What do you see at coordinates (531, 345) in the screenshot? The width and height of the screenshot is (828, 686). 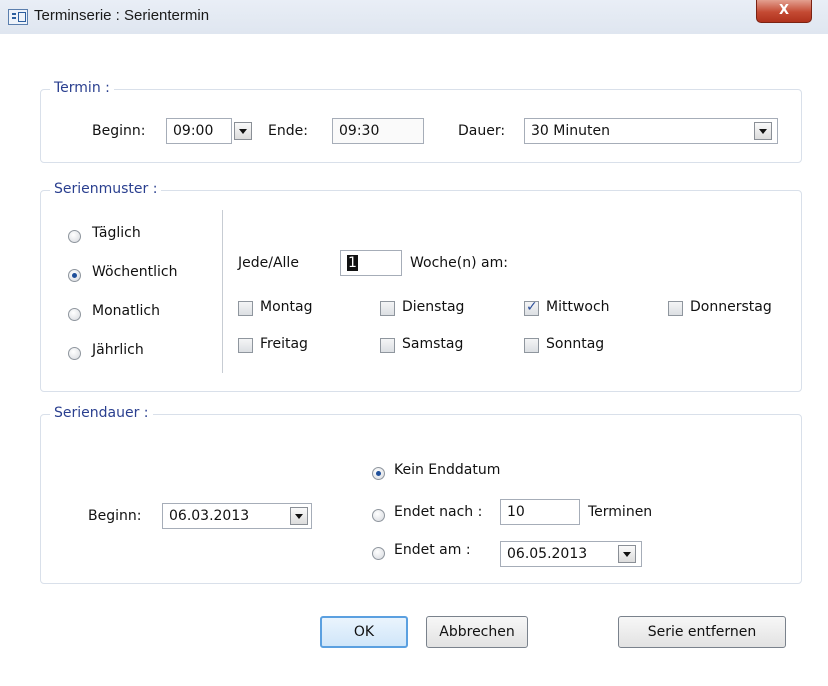 I see `check-sonntag` at bounding box center [531, 345].